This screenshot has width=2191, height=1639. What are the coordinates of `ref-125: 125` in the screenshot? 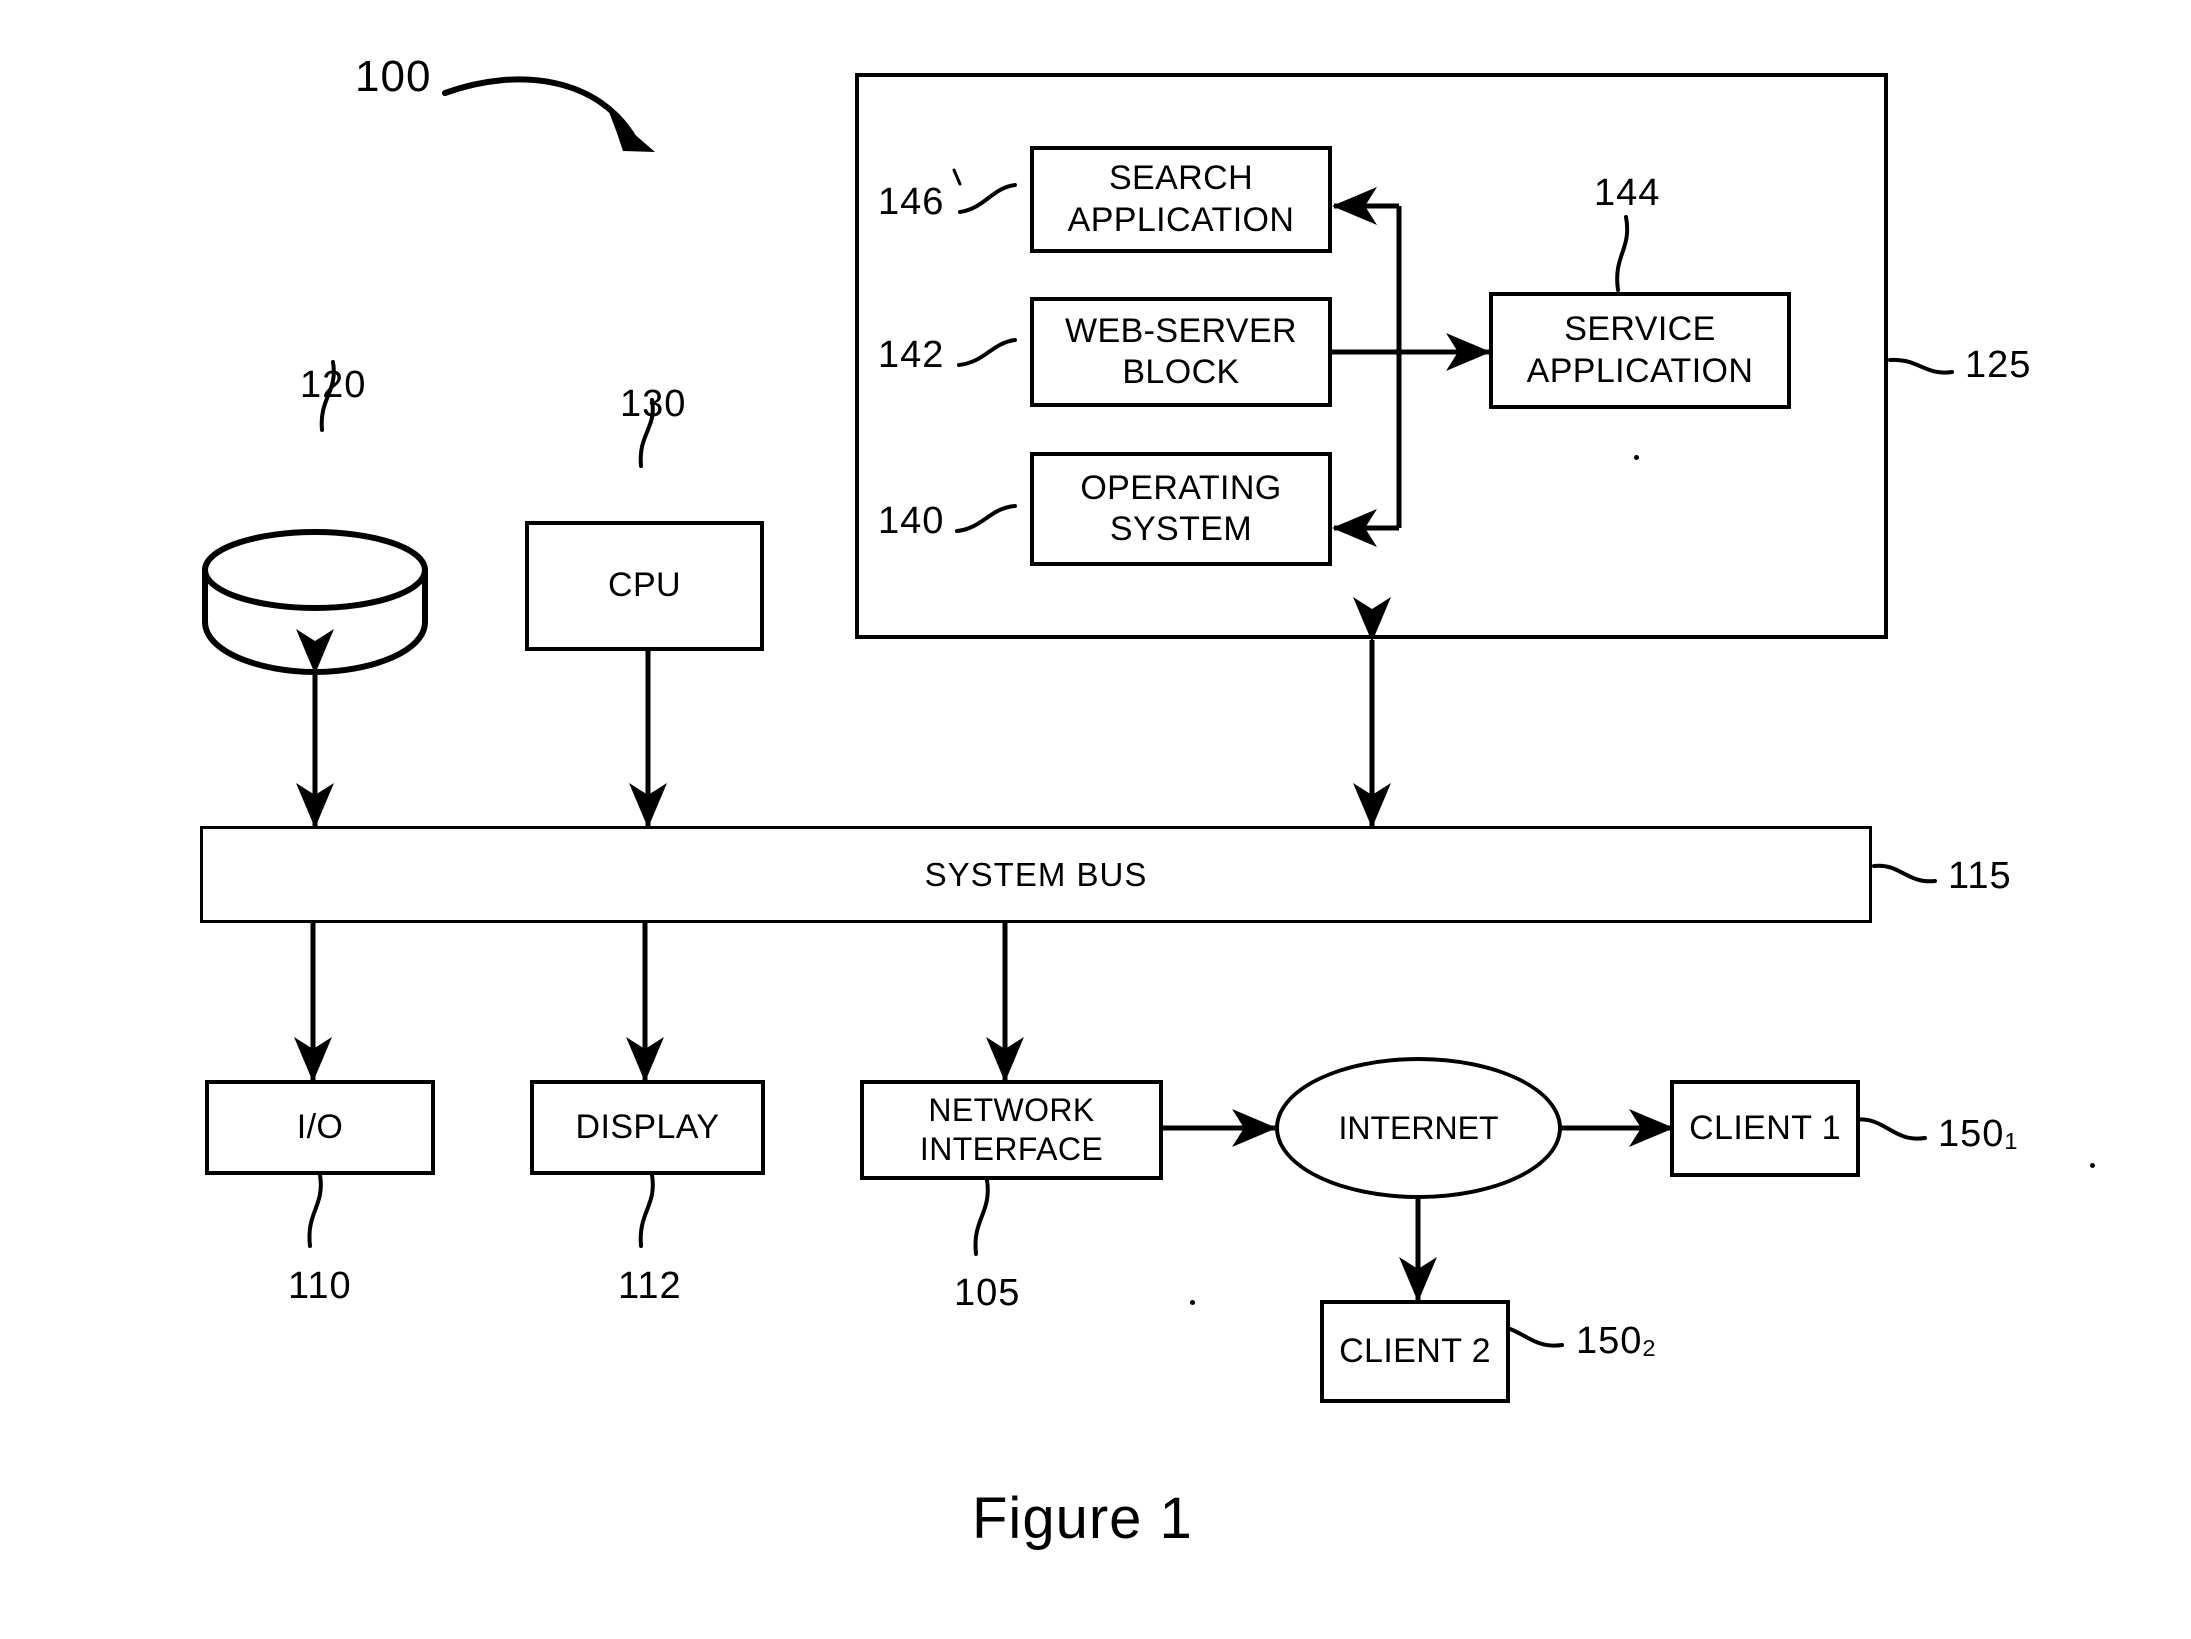 It's located at (1998, 365).